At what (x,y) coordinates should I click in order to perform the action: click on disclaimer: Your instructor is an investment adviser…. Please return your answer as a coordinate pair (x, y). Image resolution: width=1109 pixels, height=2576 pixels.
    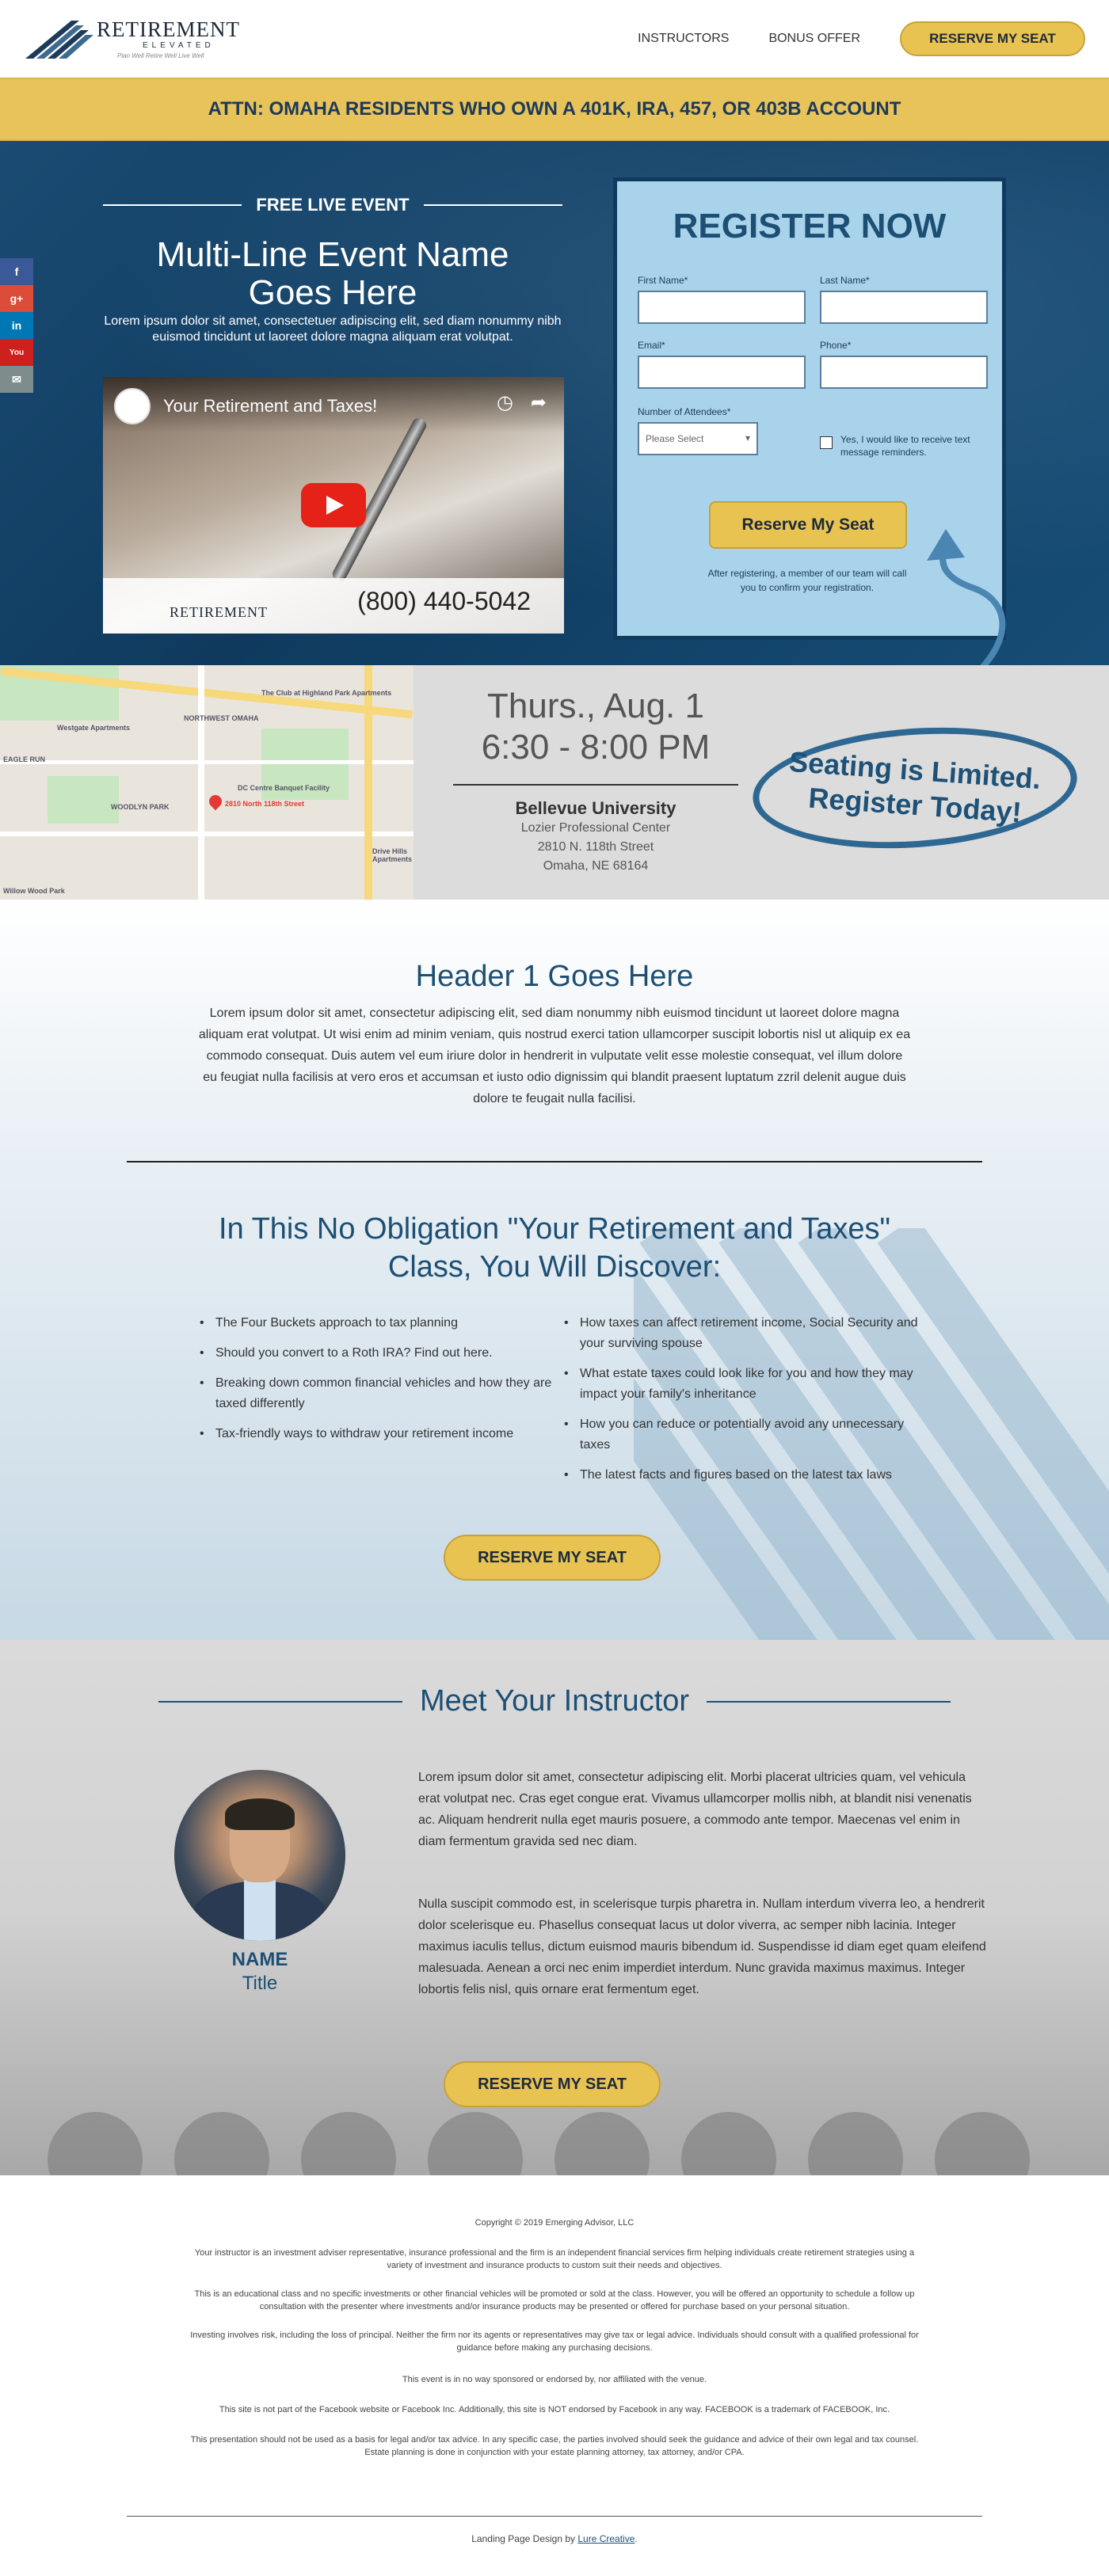
    Looking at the image, I should click on (554, 2259).